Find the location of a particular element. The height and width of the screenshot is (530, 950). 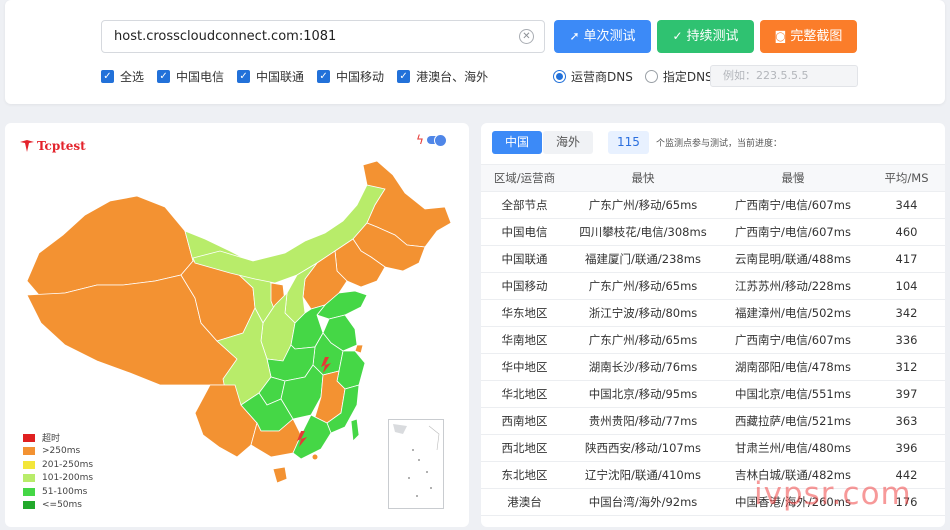

table-cell: 甘肃兰州/电信/480ms is located at coordinates (793, 448).